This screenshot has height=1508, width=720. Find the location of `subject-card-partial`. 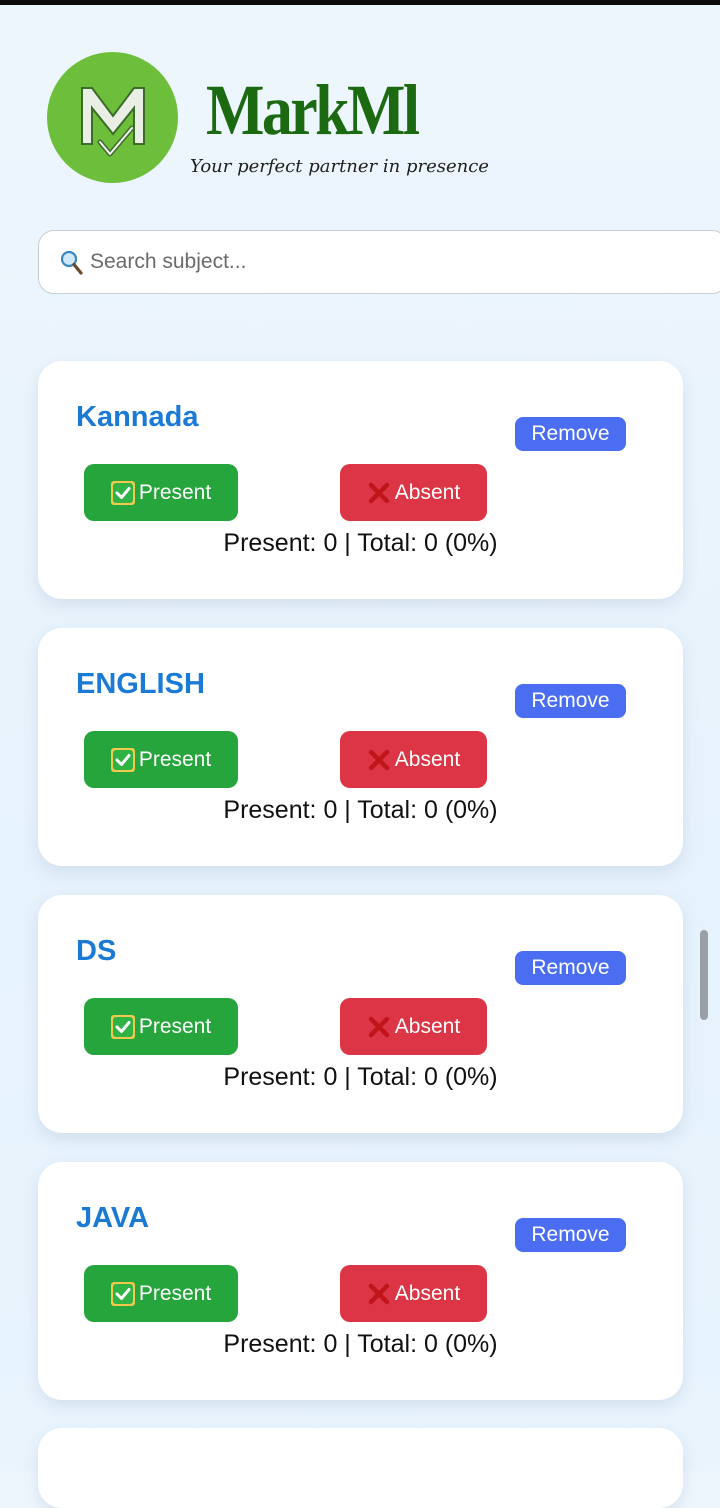

subject-card-partial is located at coordinates (360, 1468).